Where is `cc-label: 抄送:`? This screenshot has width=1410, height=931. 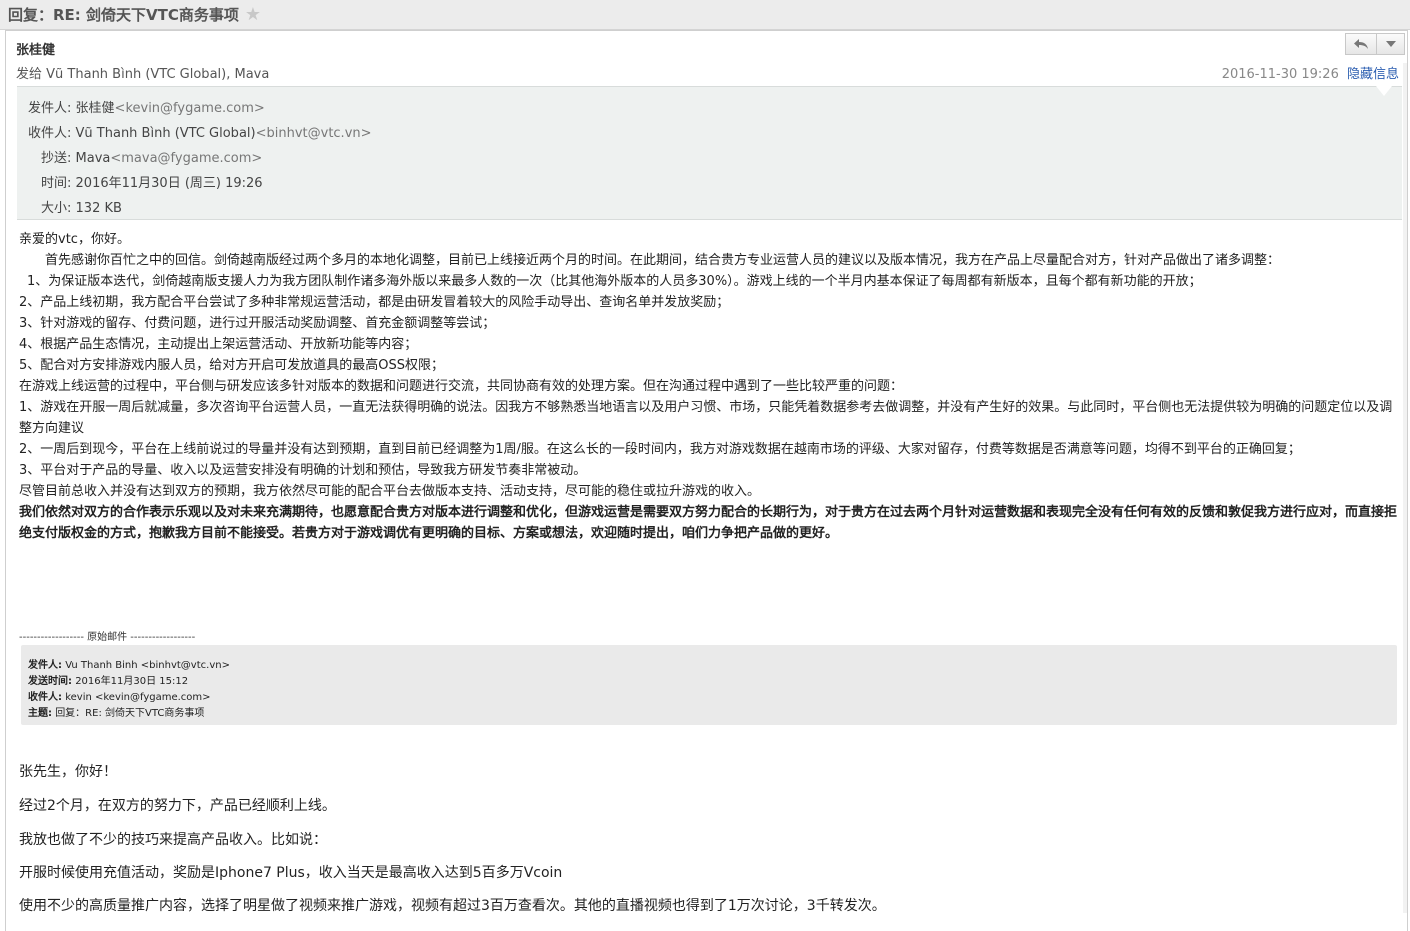
cc-label: 抄送: is located at coordinates (56, 158).